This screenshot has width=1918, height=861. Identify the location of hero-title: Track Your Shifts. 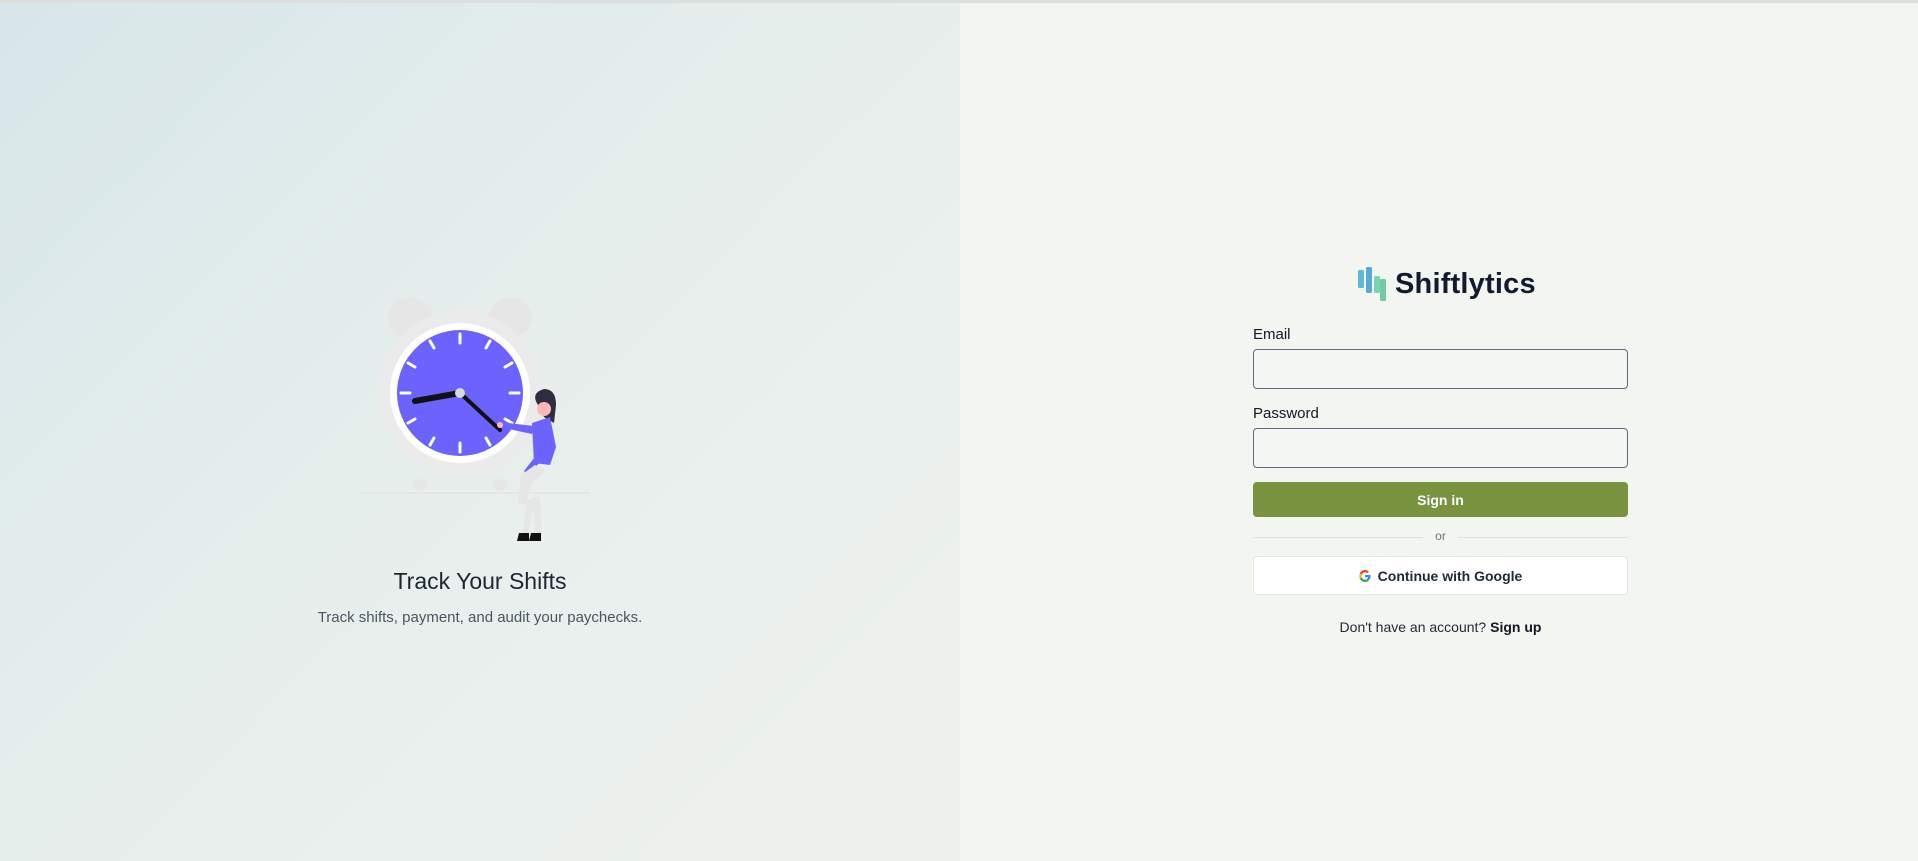
(480, 581).